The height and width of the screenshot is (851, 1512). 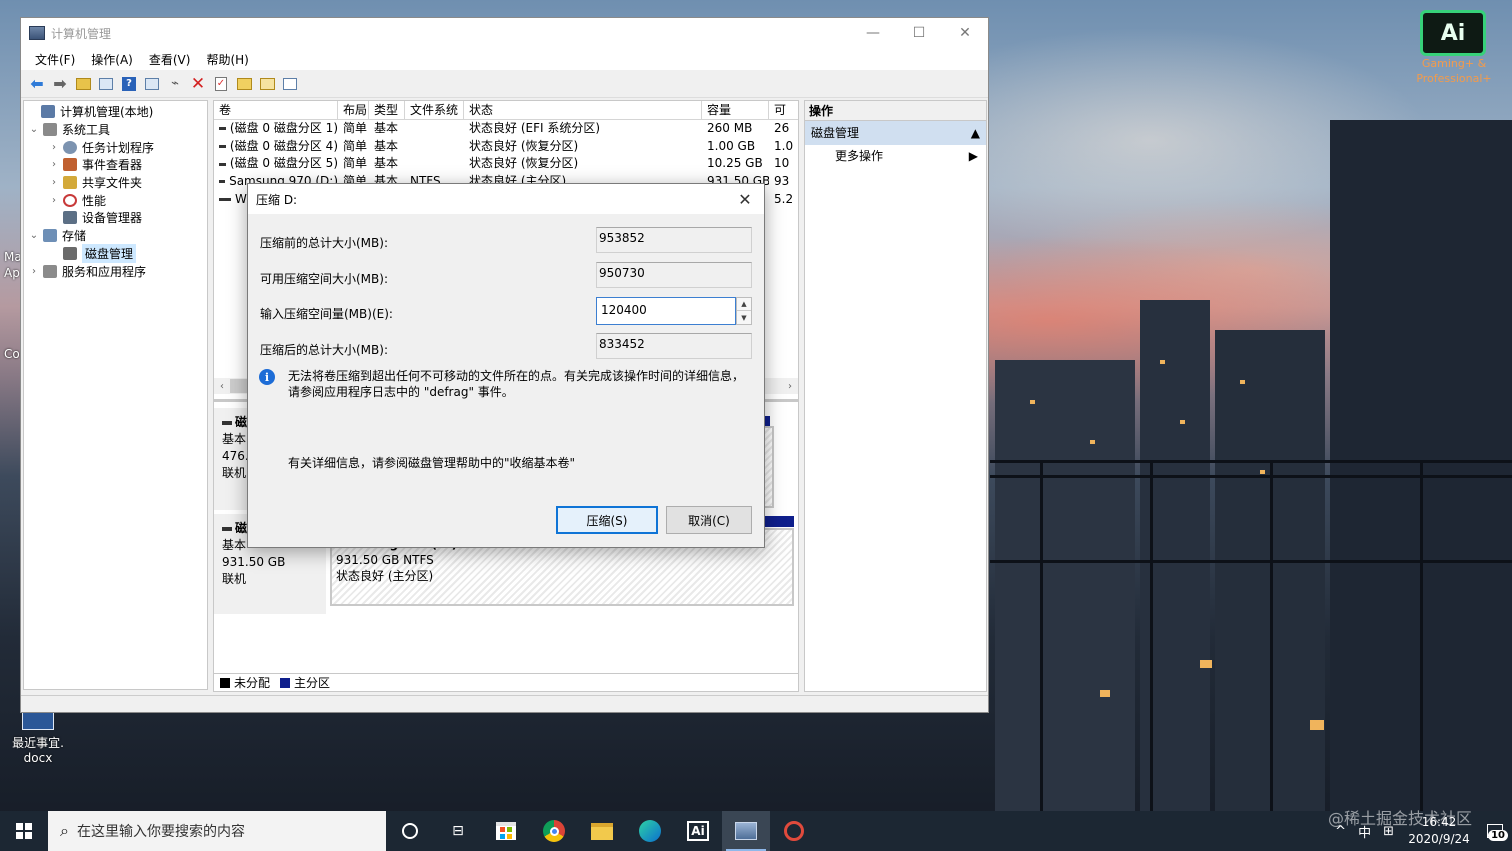 What do you see at coordinates (55, 59) in the screenshot?
I see `menu-file: 文件(F)` at bounding box center [55, 59].